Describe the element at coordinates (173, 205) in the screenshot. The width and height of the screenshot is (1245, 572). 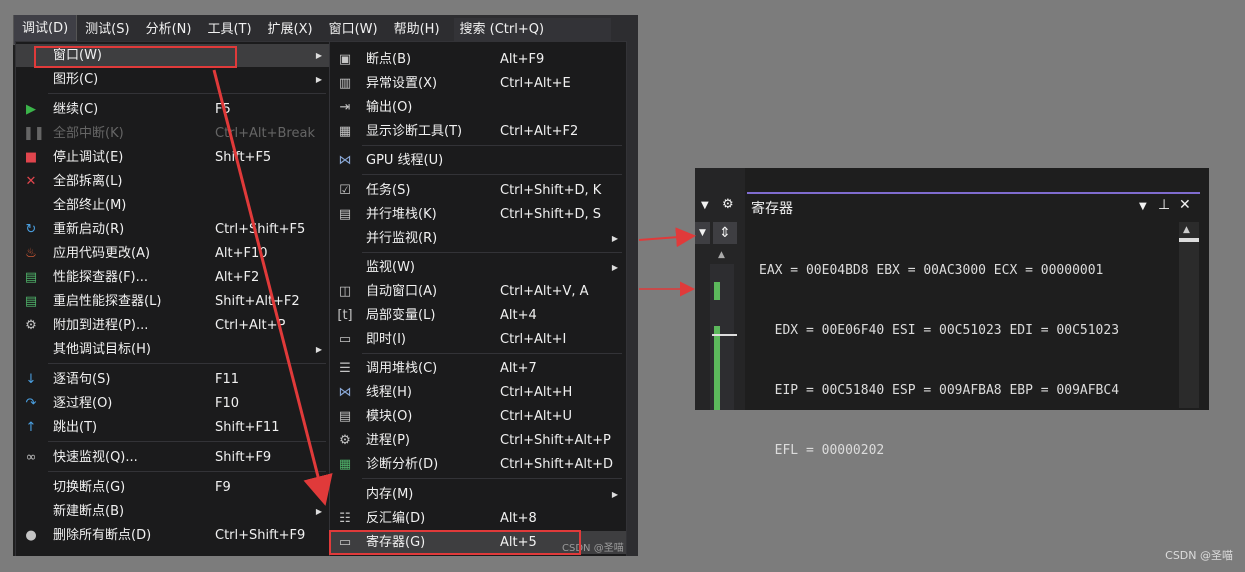
I see `menu-item-terminate-all: 全部终止(M)` at that location.